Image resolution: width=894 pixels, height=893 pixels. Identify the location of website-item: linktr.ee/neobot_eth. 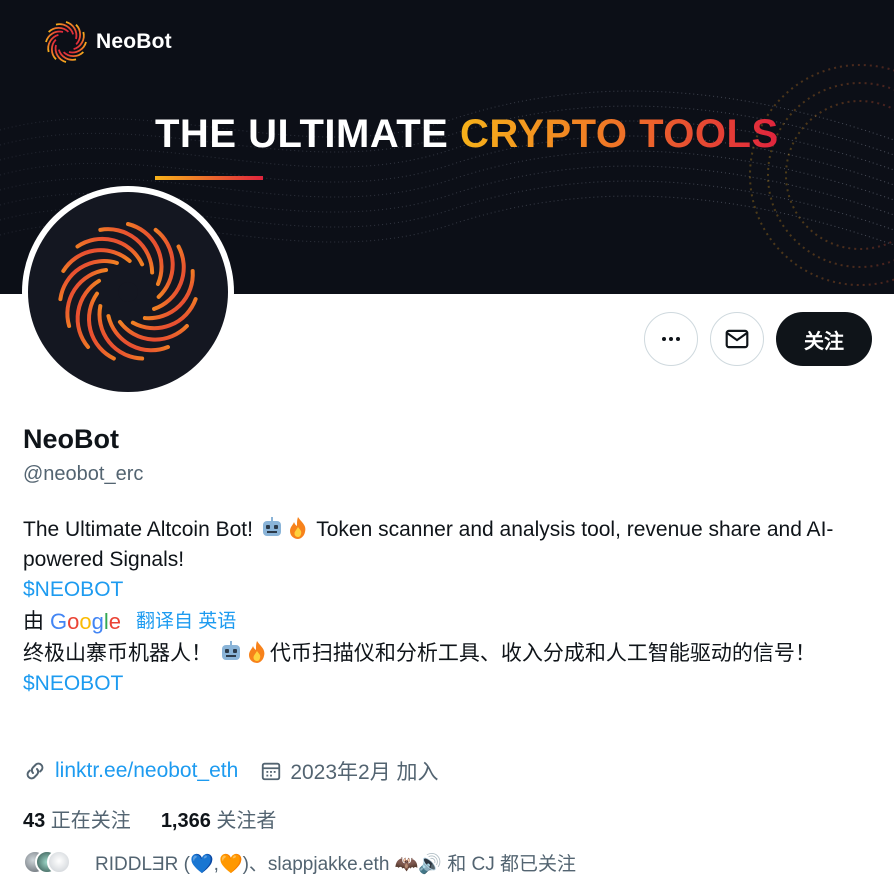
(130, 771).